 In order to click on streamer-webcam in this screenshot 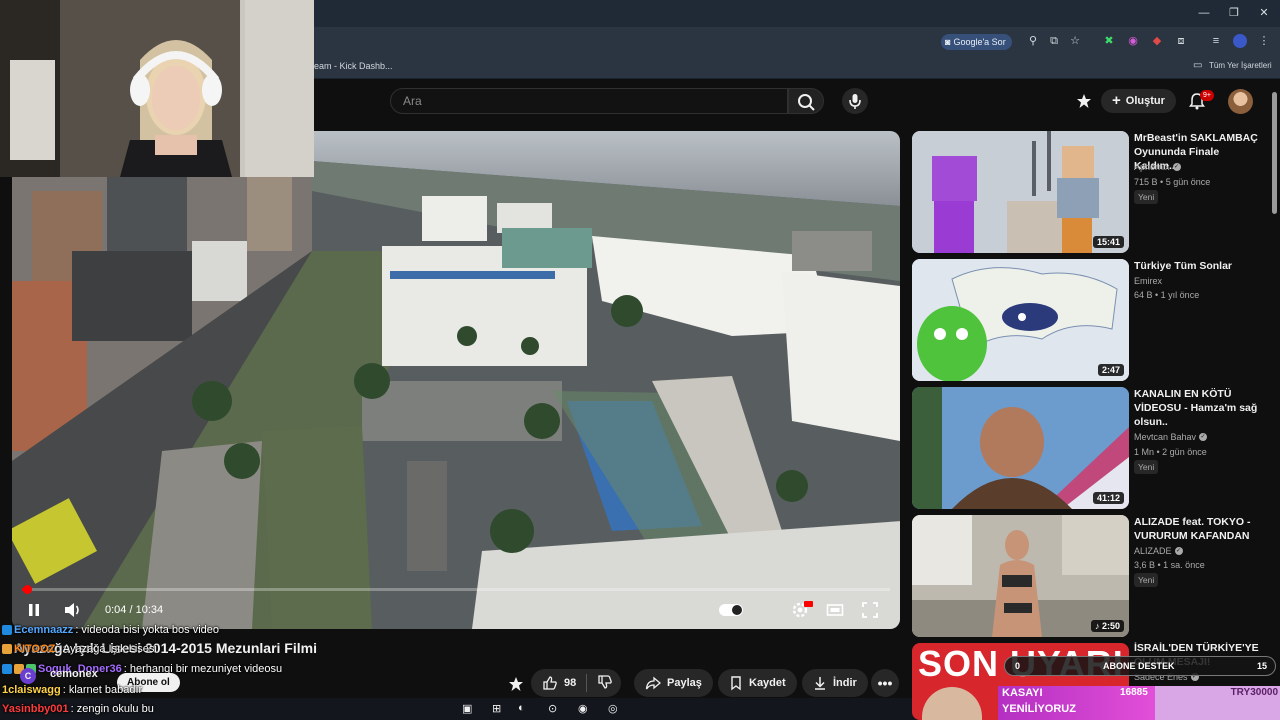, I will do `click(157, 88)`.